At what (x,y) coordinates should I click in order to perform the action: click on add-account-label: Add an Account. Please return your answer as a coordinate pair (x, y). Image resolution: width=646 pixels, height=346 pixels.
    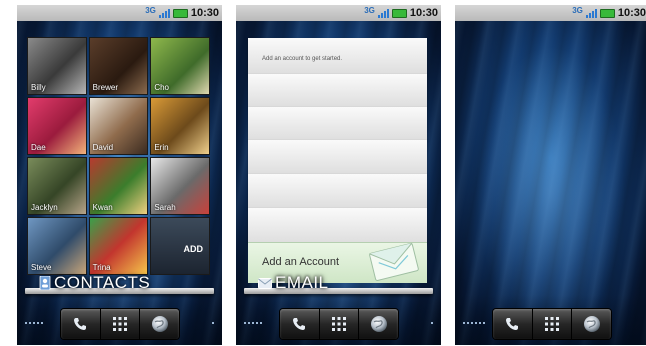
    Looking at the image, I should click on (301, 262).